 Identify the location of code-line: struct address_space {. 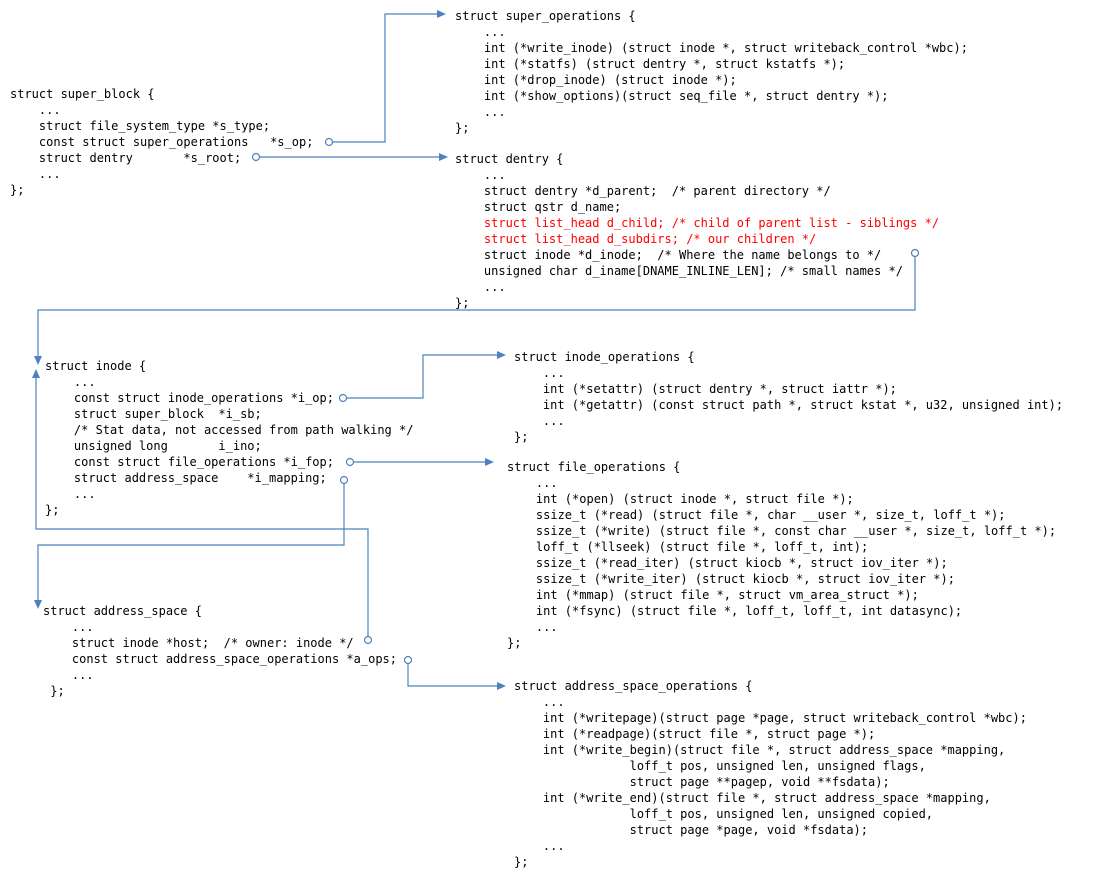
(122, 611).